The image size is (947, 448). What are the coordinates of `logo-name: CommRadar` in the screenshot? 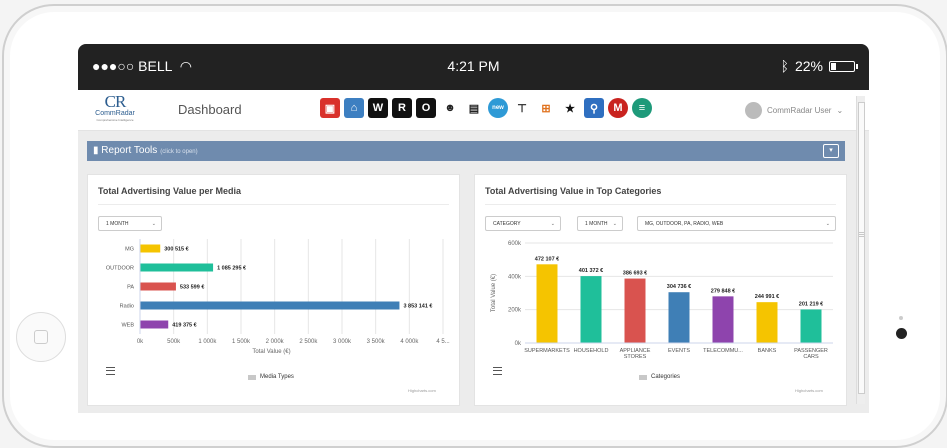 It's located at (115, 113).